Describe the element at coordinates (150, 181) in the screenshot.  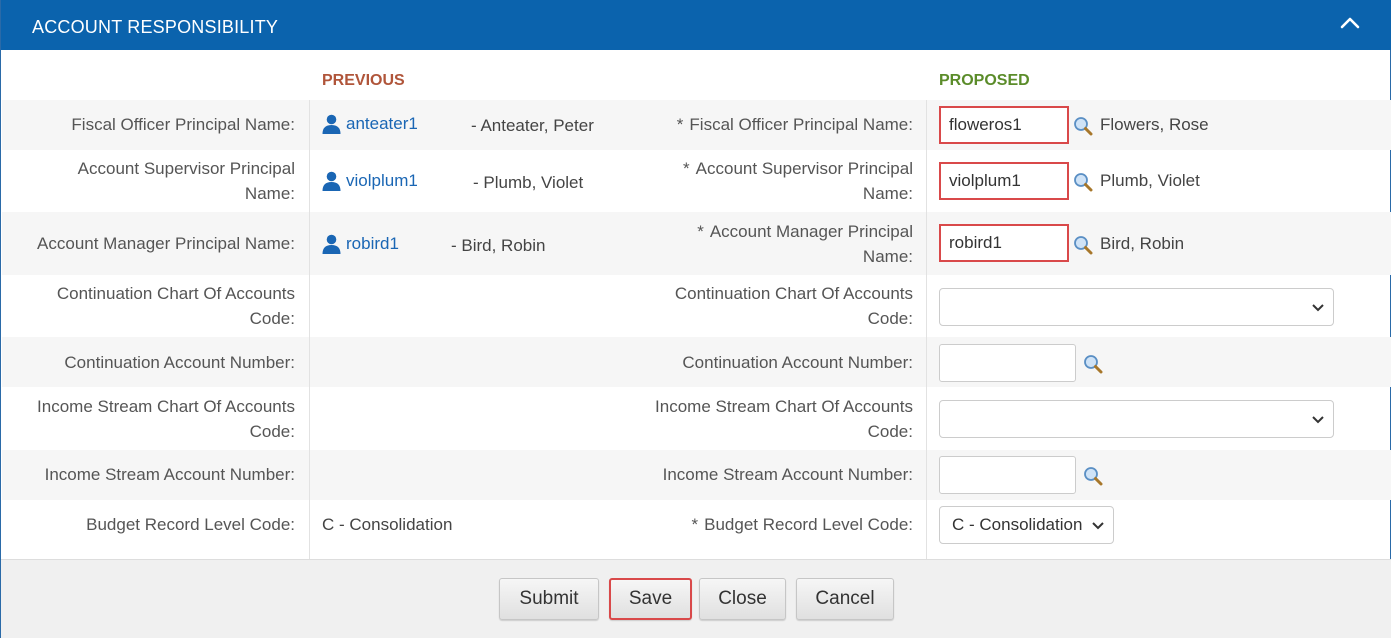
I see `account-supervisor-label-previous: Account Supervisor Principal Name:` at that location.